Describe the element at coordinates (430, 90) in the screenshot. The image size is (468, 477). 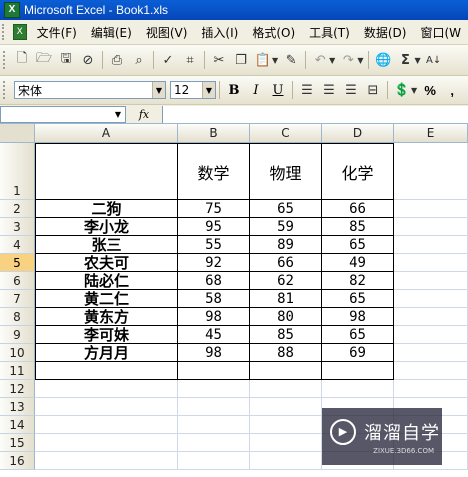
I see `percent-button: %` at that location.